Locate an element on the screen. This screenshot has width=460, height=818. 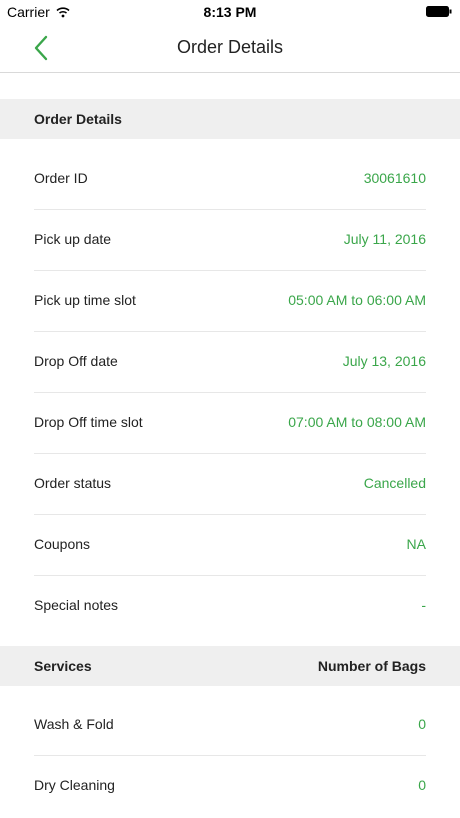
row-label: Drop Off time slot is located at coordinates (88, 422).